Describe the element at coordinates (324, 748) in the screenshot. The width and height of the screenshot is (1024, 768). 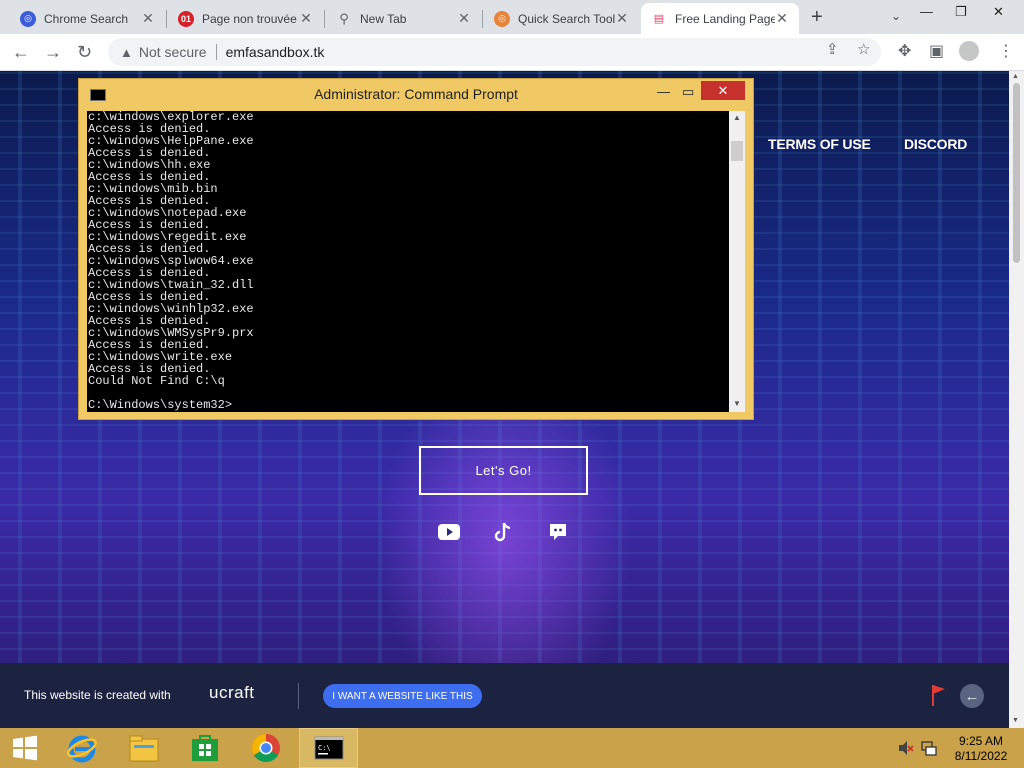
I see `svg-text: C:\` at that location.